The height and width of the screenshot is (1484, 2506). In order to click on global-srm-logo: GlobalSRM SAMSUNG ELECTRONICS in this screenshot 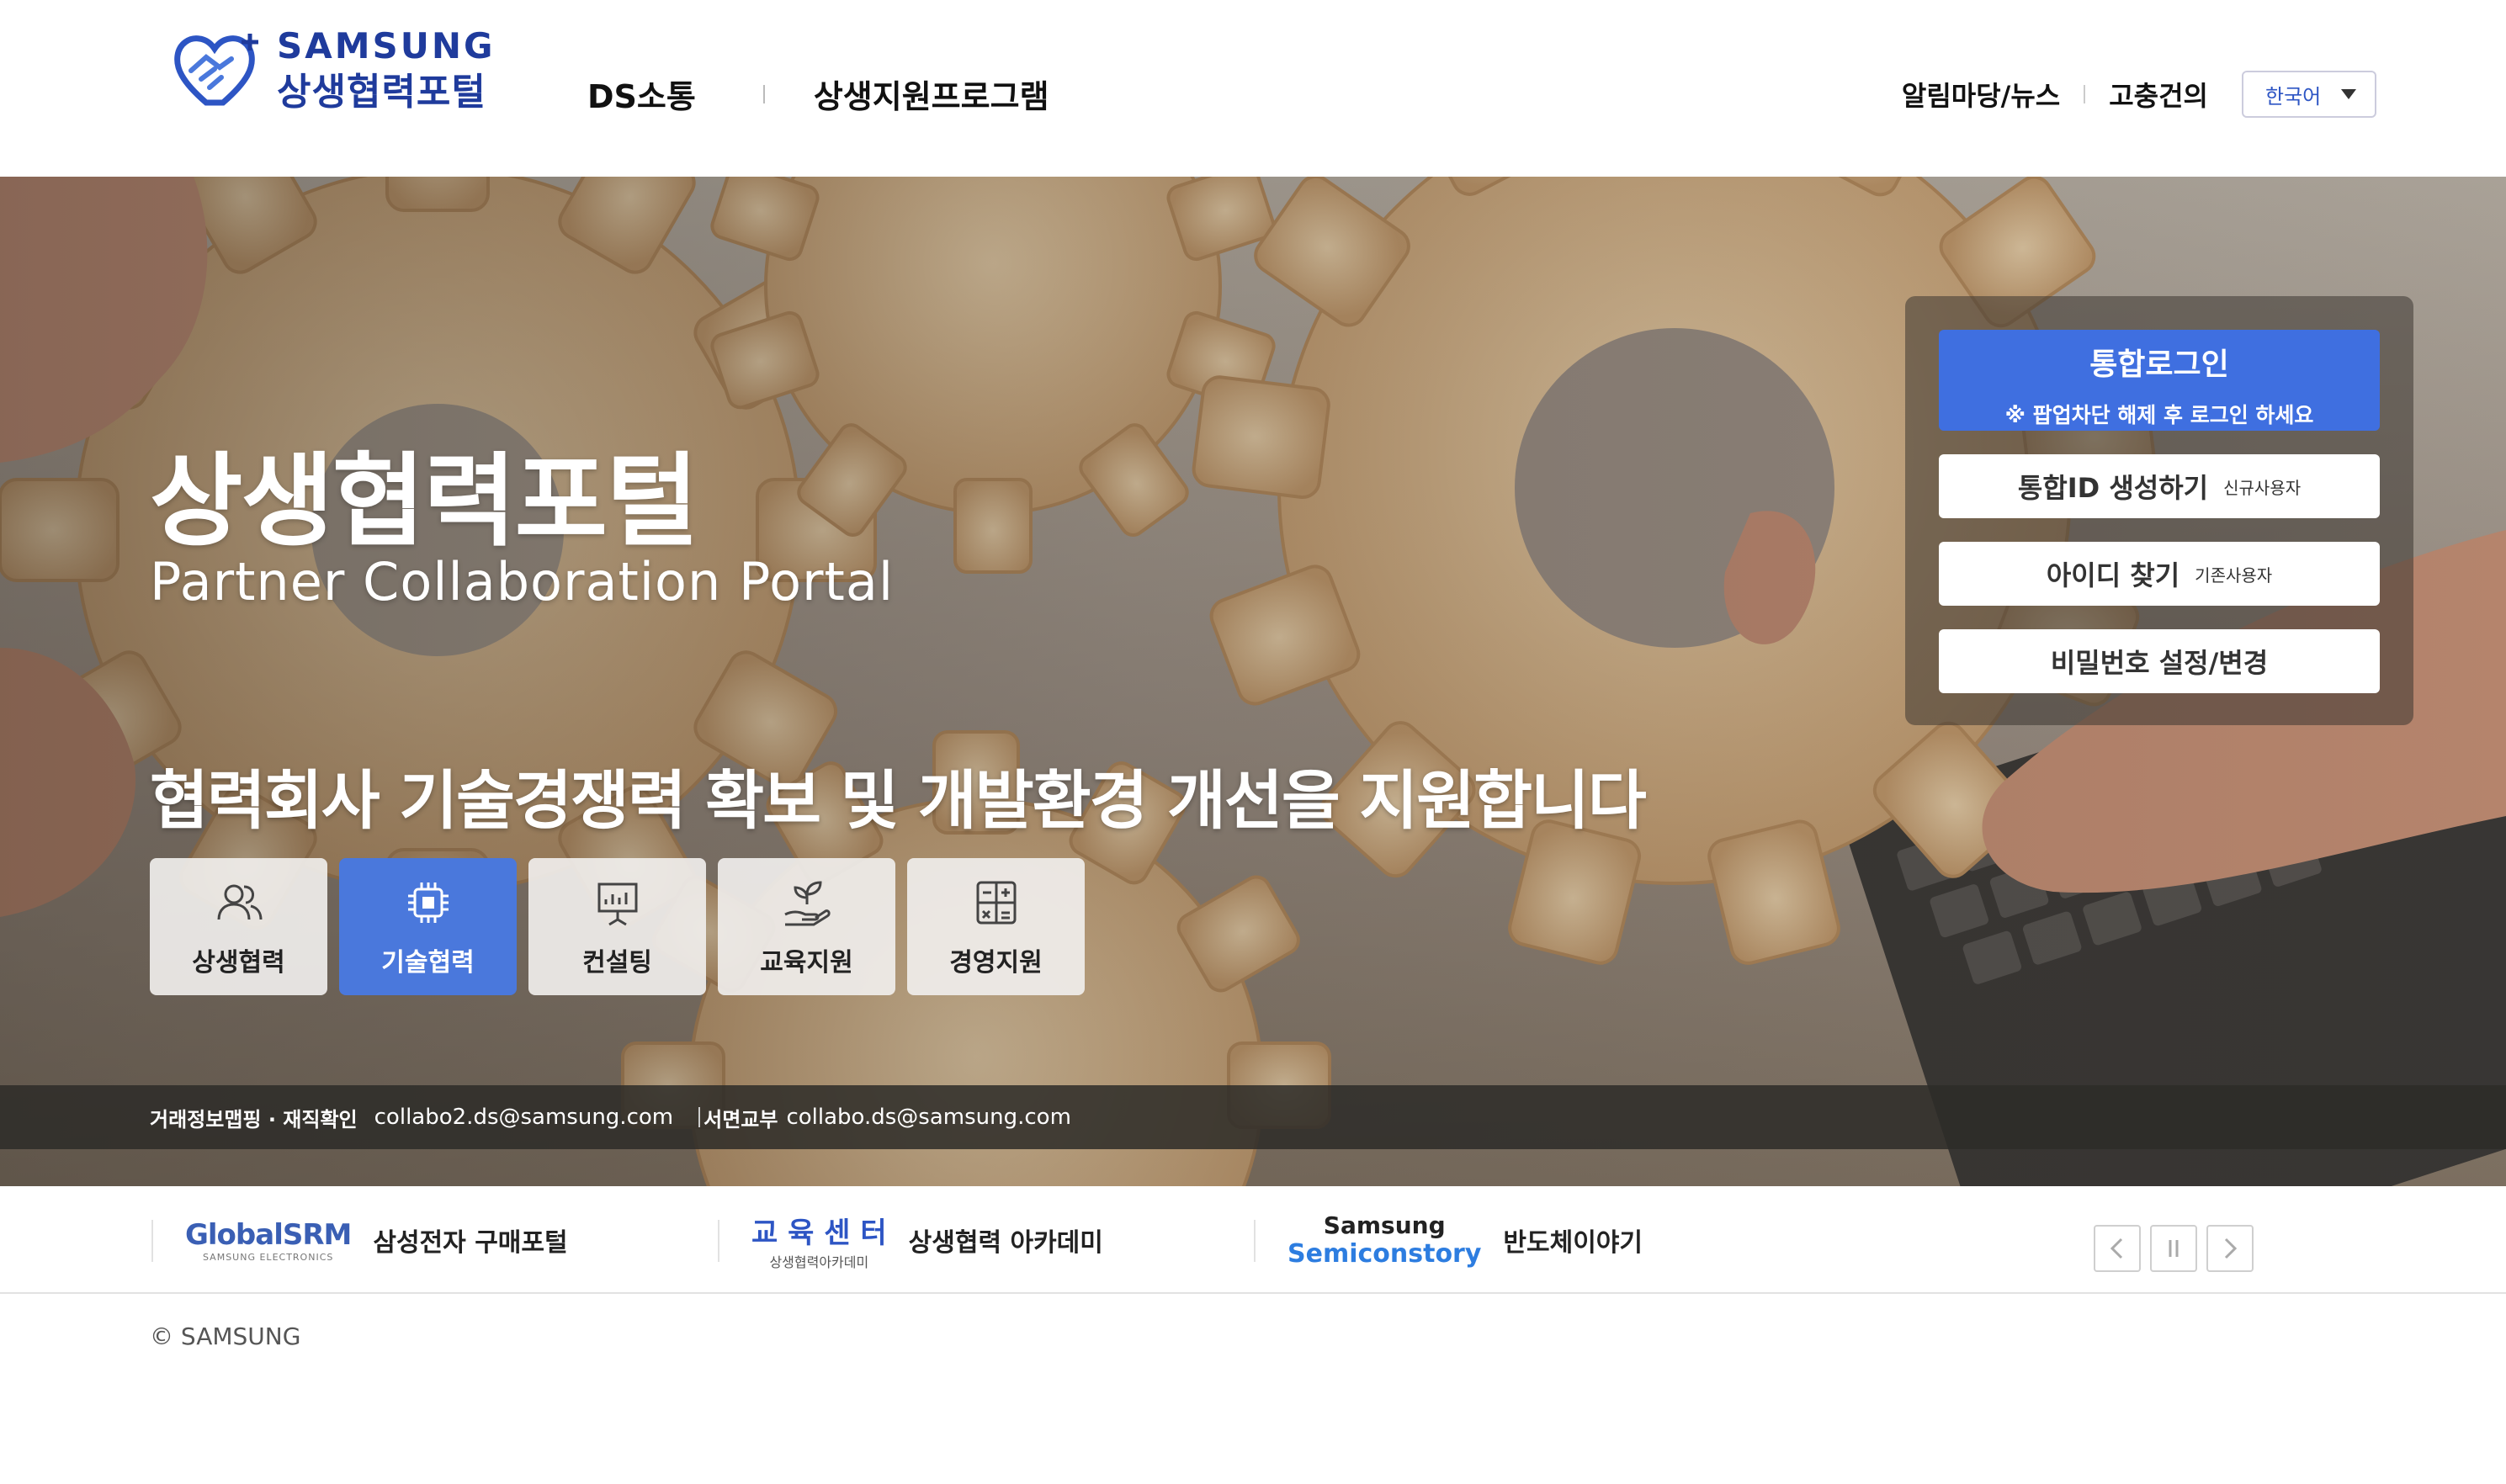, I will do `click(268, 1240)`.